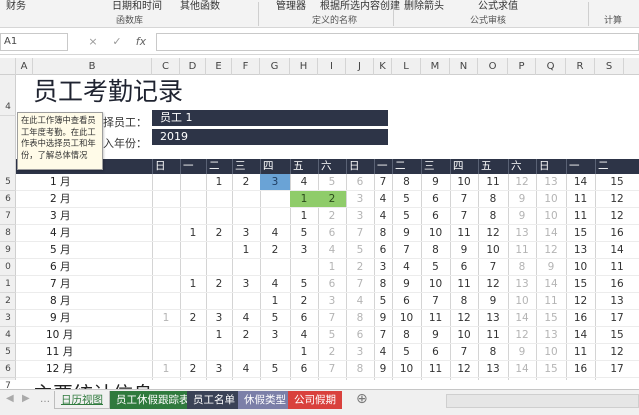 The image size is (639, 415). I want to click on column-header-A: A, so click(24, 66).